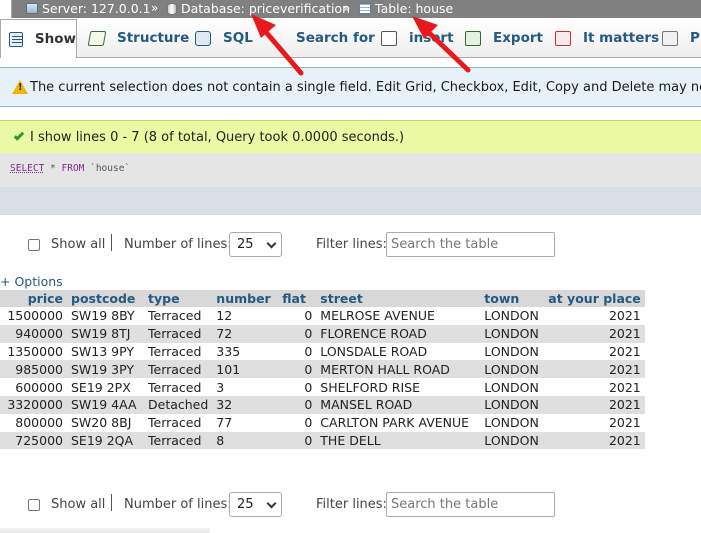 The height and width of the screenshot is (533, 701). What do you see at coordinates (178, 404) in the screenshot?
I see `cell-type: Detached` at bounding box center [178, 404].